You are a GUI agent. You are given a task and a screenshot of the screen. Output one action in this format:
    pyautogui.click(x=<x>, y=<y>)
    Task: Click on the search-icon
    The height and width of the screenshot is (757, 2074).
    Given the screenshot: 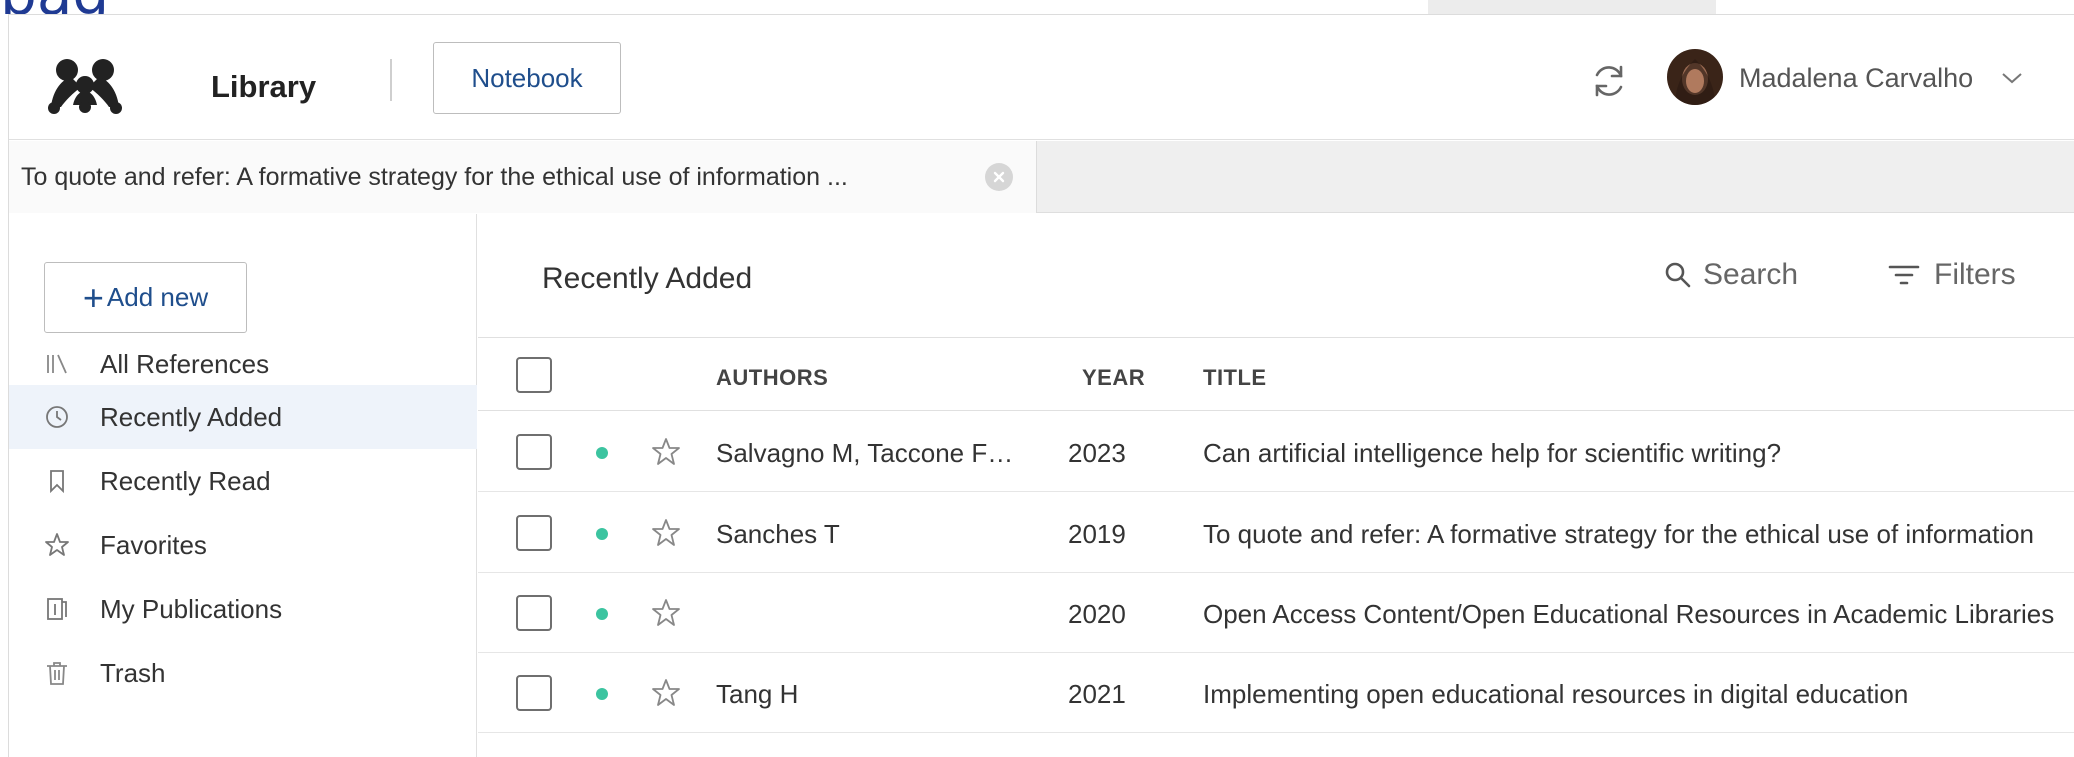 What is the action you would take?
    pyautogui.click(x=1678, y=275)
    